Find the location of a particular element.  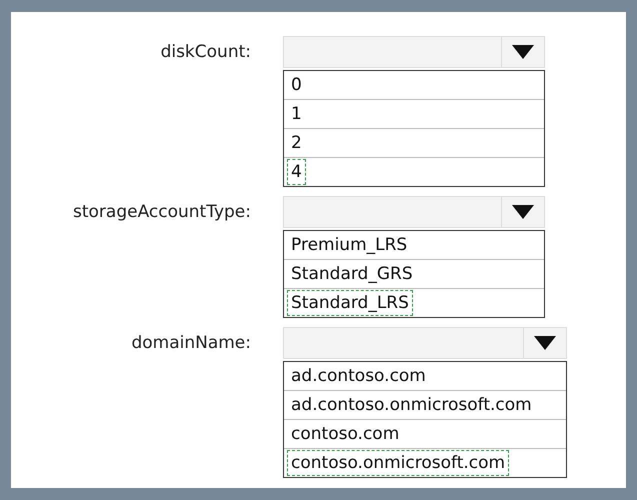

option: 2 is located at coordinates (296, 143).